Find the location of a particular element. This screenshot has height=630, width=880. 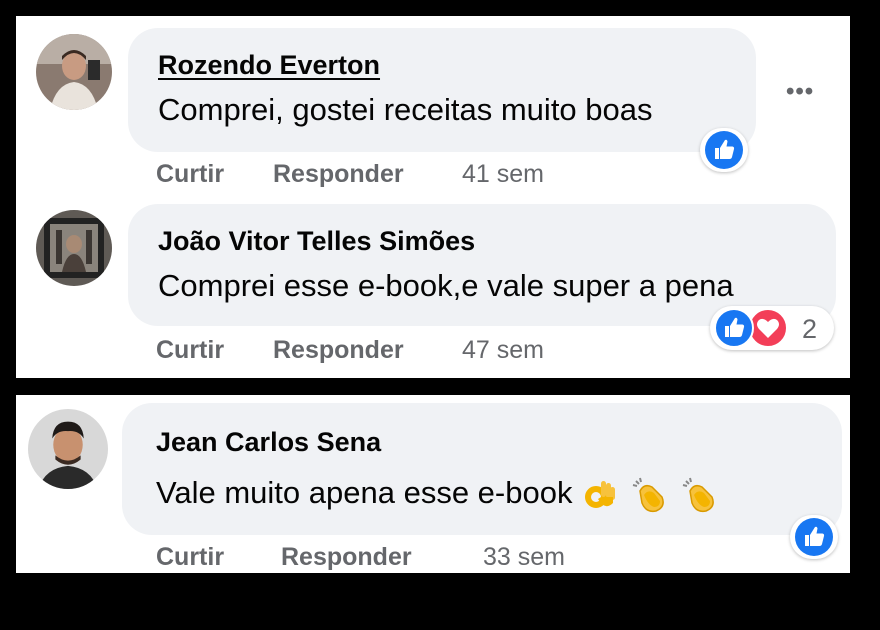

comment-timestamp: 47 sem is located at coordinates (503, 350).